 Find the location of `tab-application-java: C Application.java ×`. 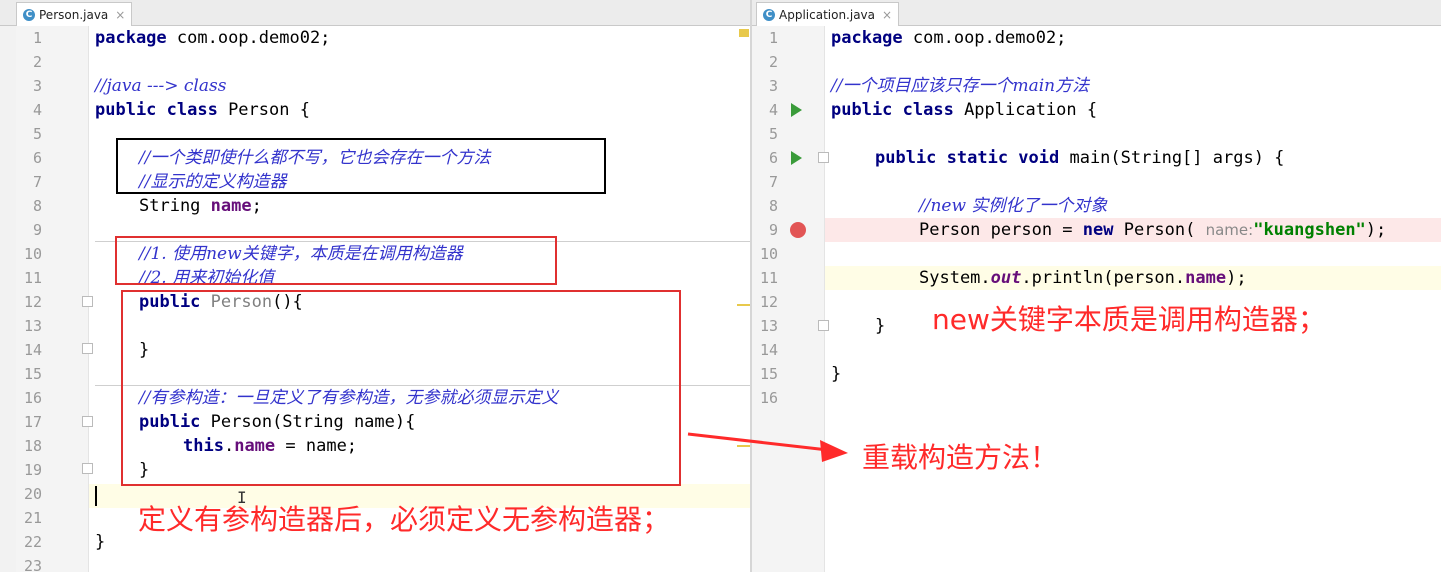

tab-application-java: C Application.java × is located at coordinates (828, 14).